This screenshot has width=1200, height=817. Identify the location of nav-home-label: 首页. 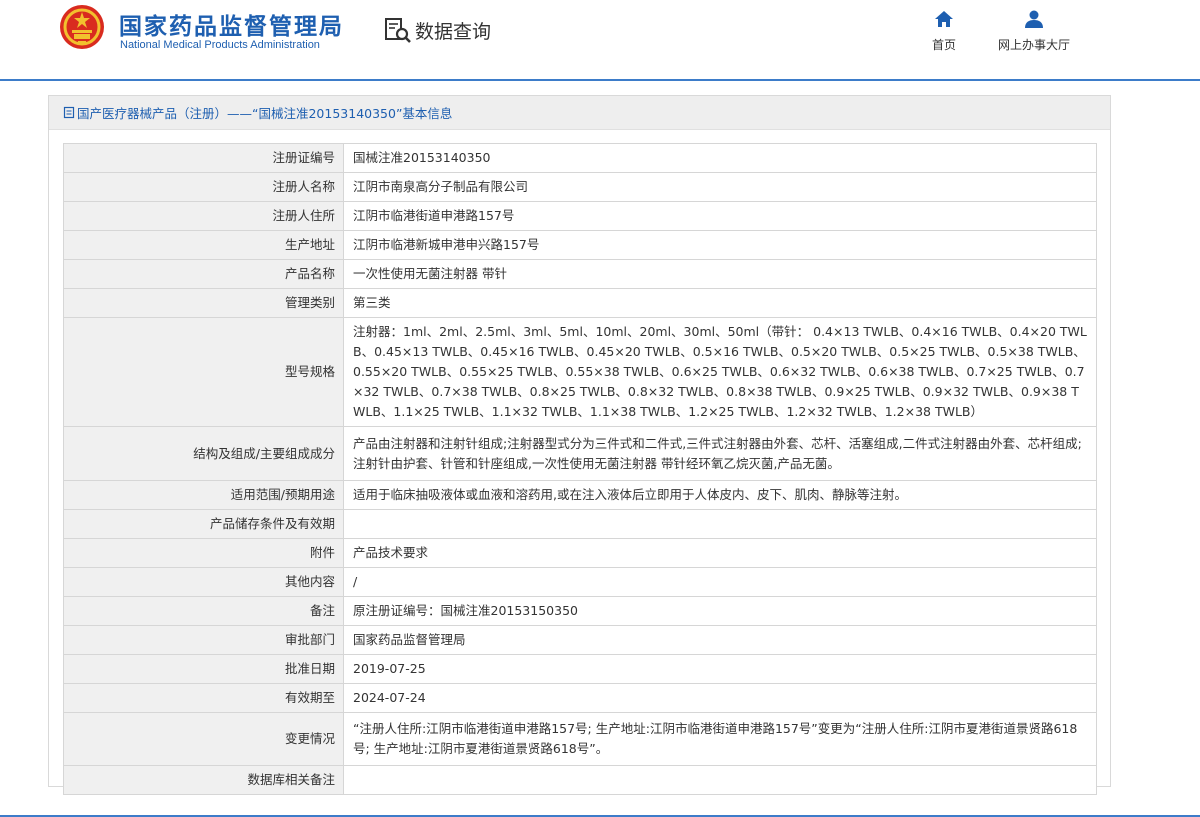
(944, 45).